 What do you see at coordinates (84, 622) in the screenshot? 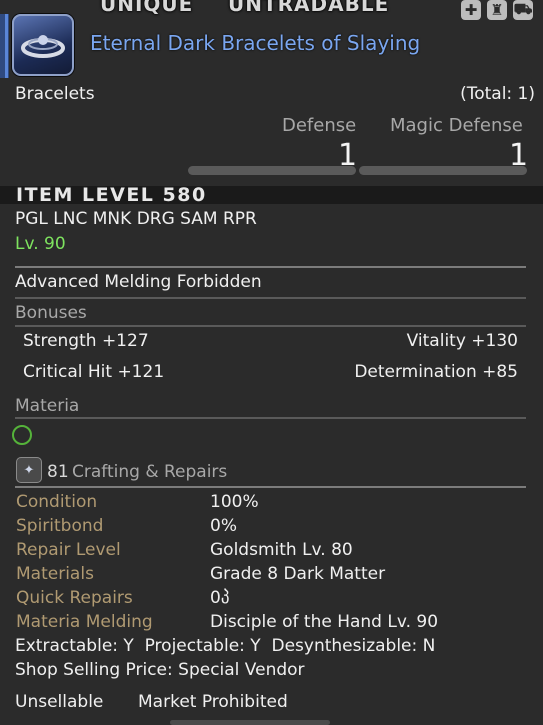
I see `materia-melding-label: Materia Melding` at bounding box center [84, 622].